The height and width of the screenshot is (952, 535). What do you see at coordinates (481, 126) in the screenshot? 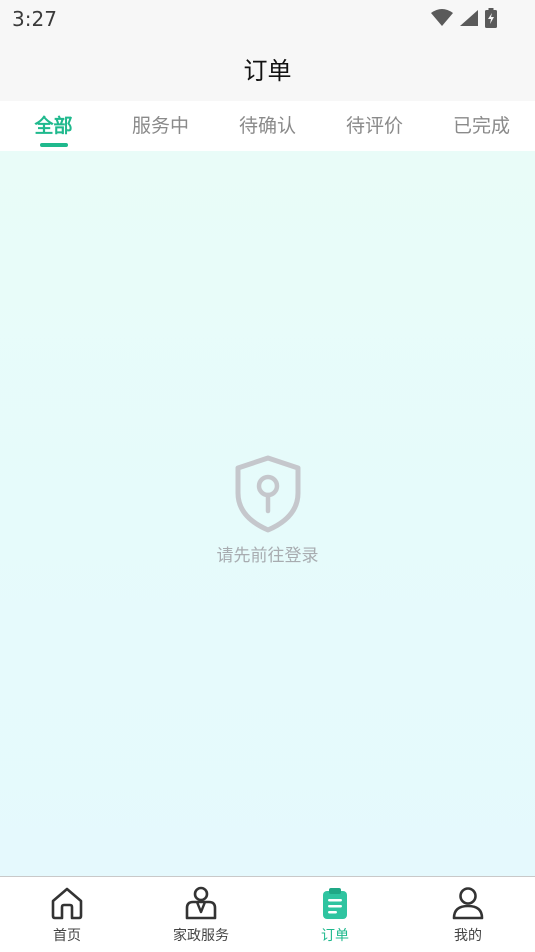
I see `tab-completed: 已完成` at bounding box center [481, 126].